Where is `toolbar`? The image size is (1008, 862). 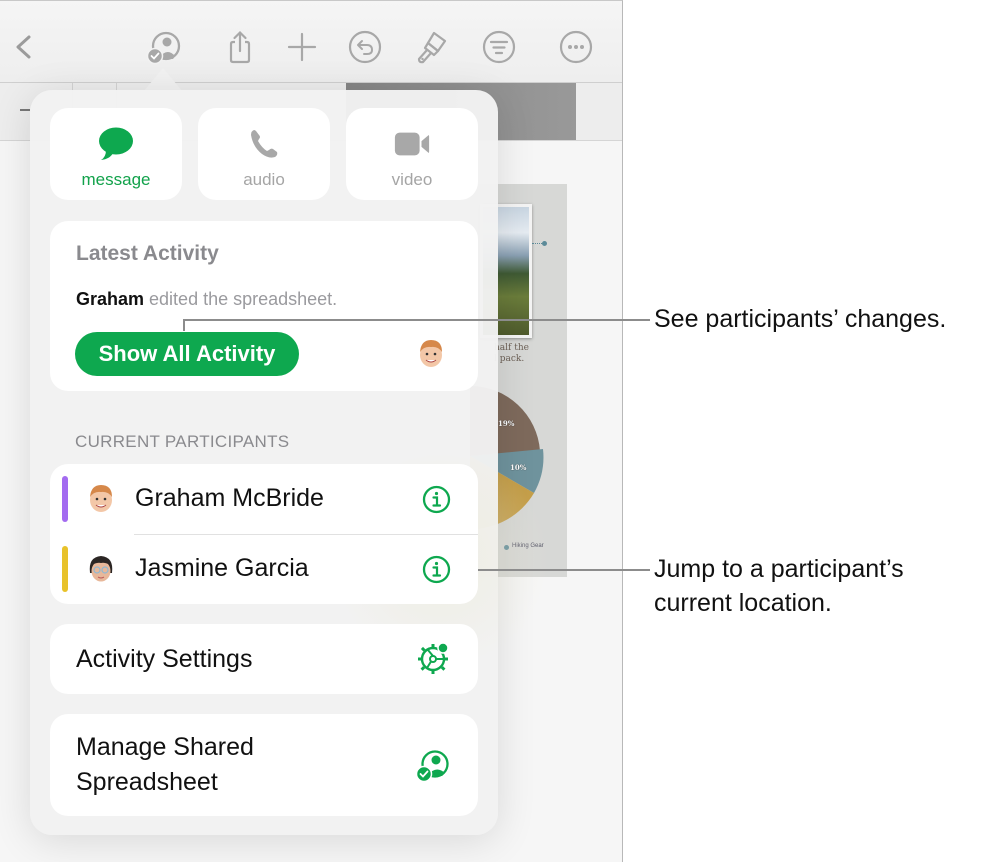
toolbar is located at coordinates (311, 42).